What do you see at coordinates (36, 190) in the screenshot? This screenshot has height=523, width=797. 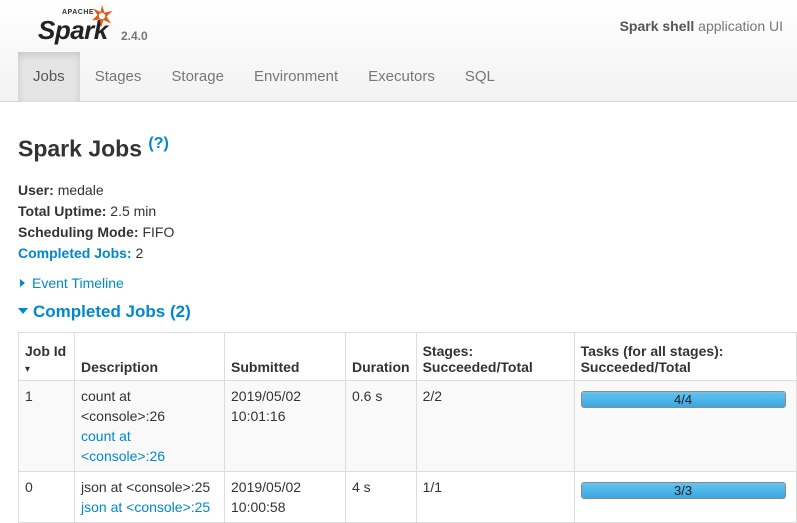 I see `user-label: User:` at bounding box center [36, 190].